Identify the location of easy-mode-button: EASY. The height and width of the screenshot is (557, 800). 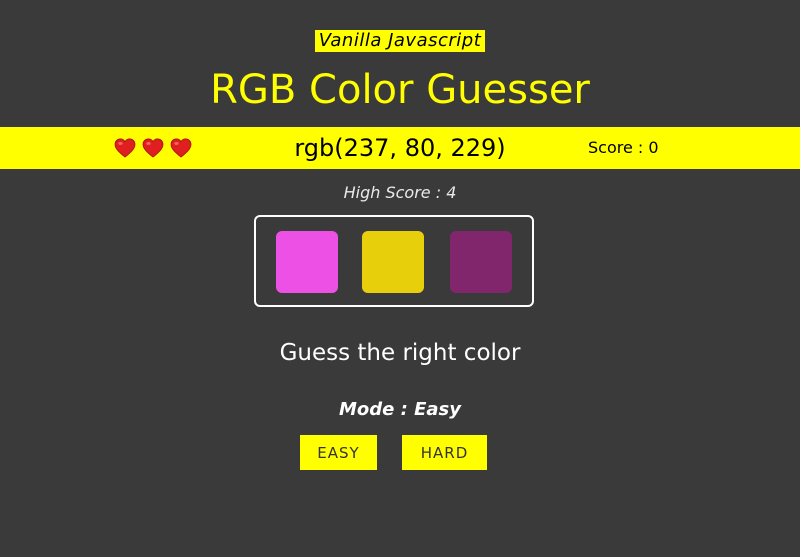
(338, 452).